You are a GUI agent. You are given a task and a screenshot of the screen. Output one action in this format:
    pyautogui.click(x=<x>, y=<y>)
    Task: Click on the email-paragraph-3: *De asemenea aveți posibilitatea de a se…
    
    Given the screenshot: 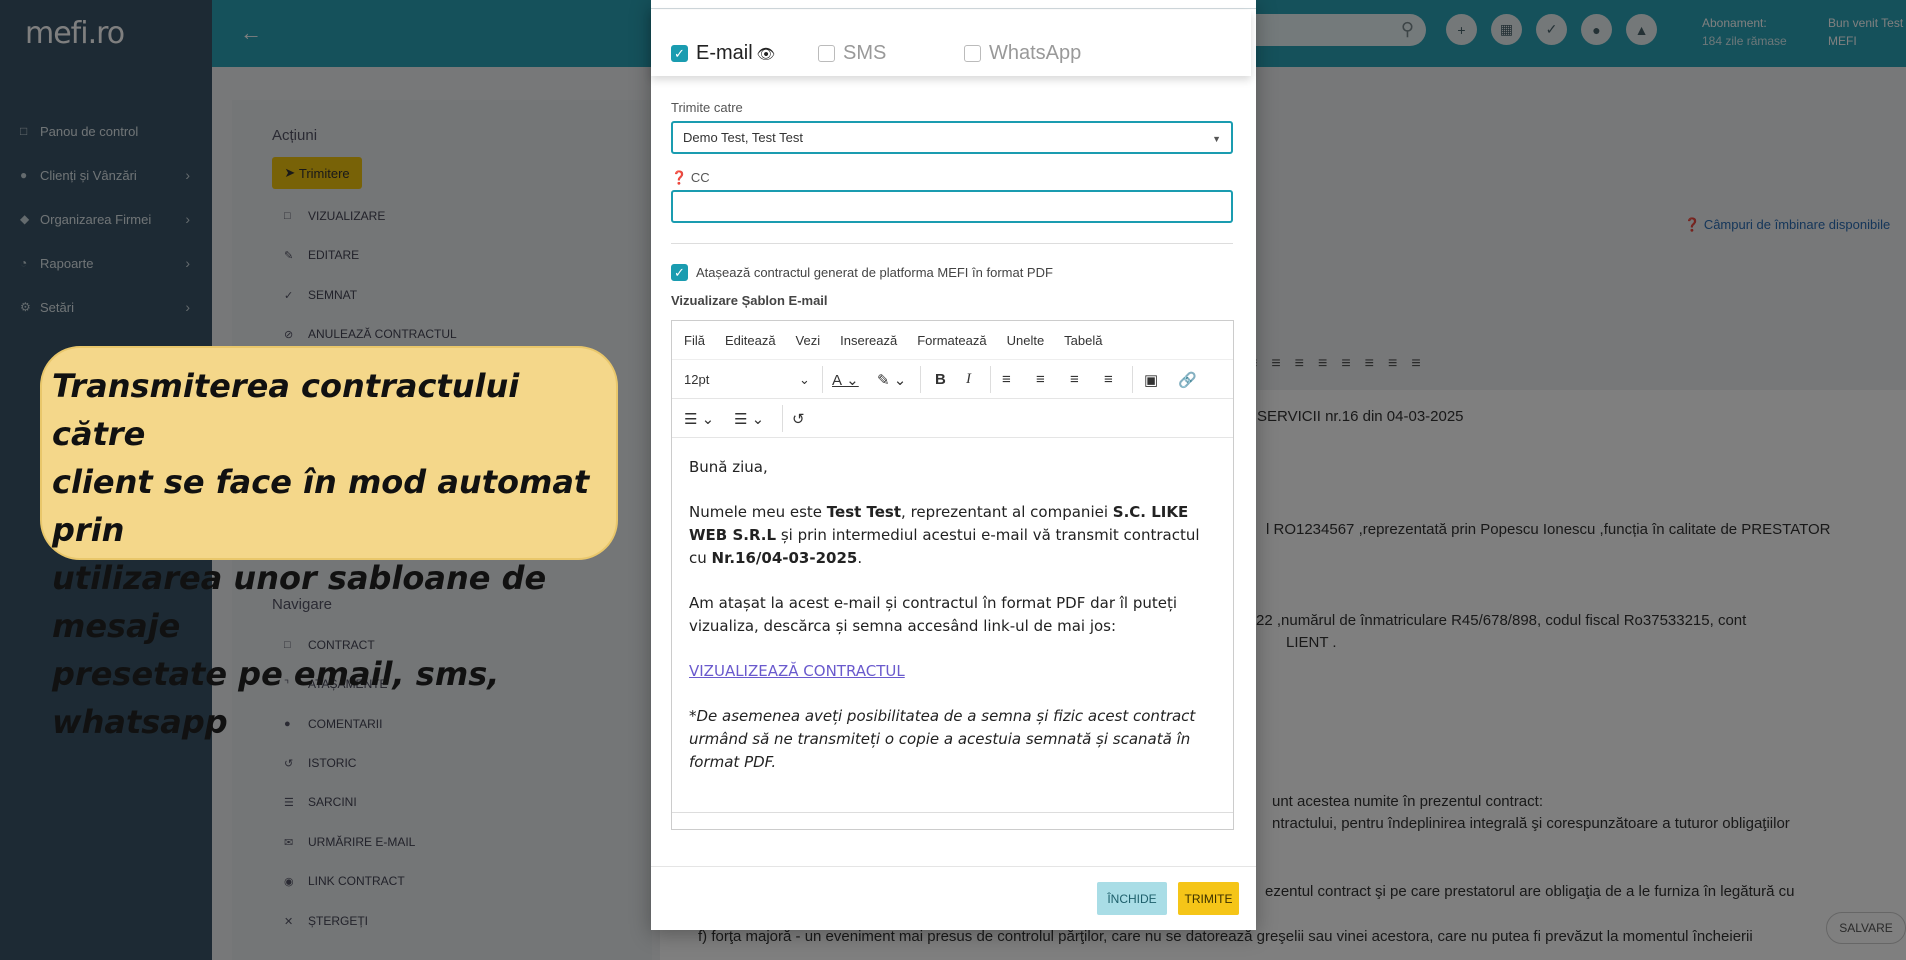 What is the action you would take?
    pyautogui.click(x=942, y=739)
    